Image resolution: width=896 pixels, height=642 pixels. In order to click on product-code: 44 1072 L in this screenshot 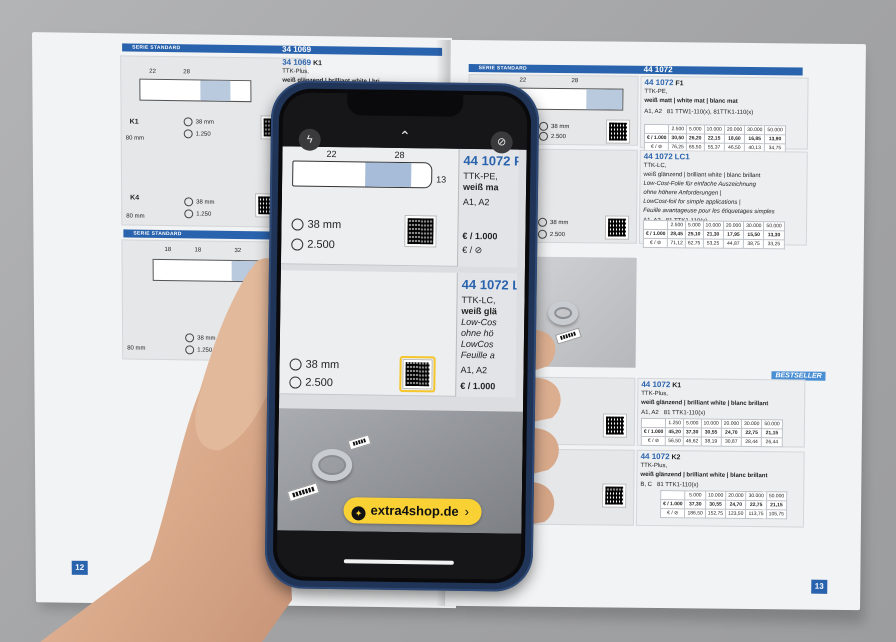, I will do `click(489, 284)`.